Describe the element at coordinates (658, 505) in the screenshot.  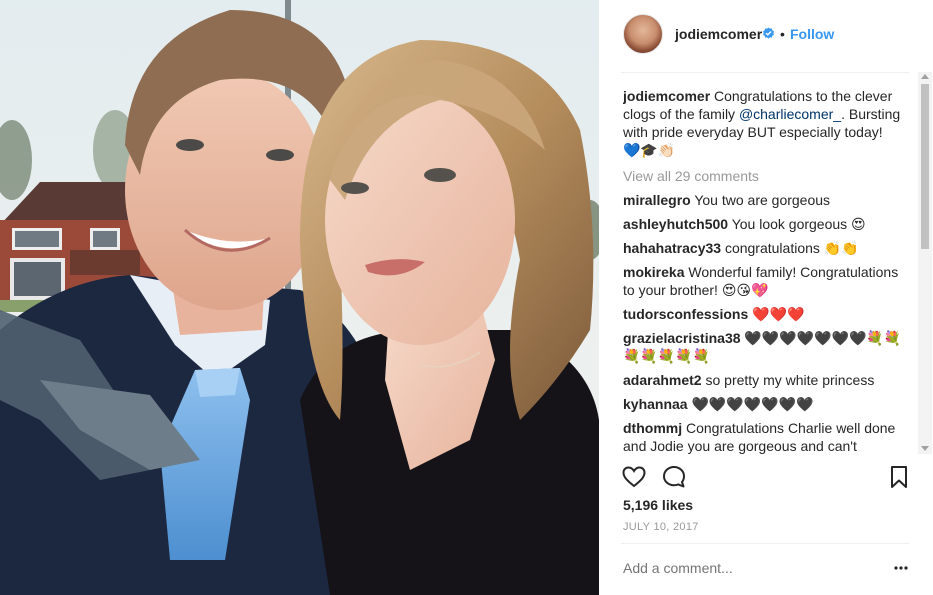
I see `likes-count: 5,196 likes` at that location.